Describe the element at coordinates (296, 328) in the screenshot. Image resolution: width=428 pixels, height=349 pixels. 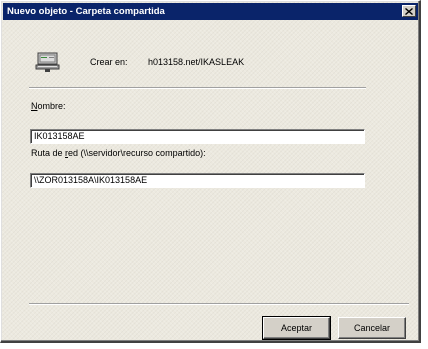
I see `accept-button: Aceptar` at that location.